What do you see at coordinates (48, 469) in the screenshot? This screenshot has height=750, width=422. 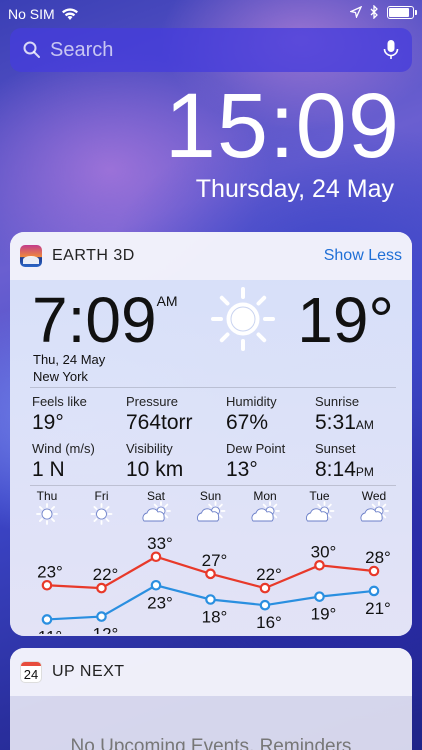 I see `detail-value-text: 1 N` at bounding box center [48, 469].